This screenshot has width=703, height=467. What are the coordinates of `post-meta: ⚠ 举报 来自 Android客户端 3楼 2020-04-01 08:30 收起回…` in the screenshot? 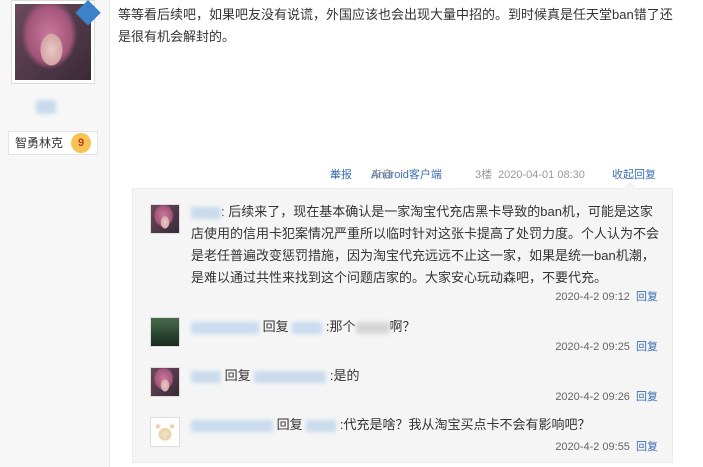 It's located at (495, 175).